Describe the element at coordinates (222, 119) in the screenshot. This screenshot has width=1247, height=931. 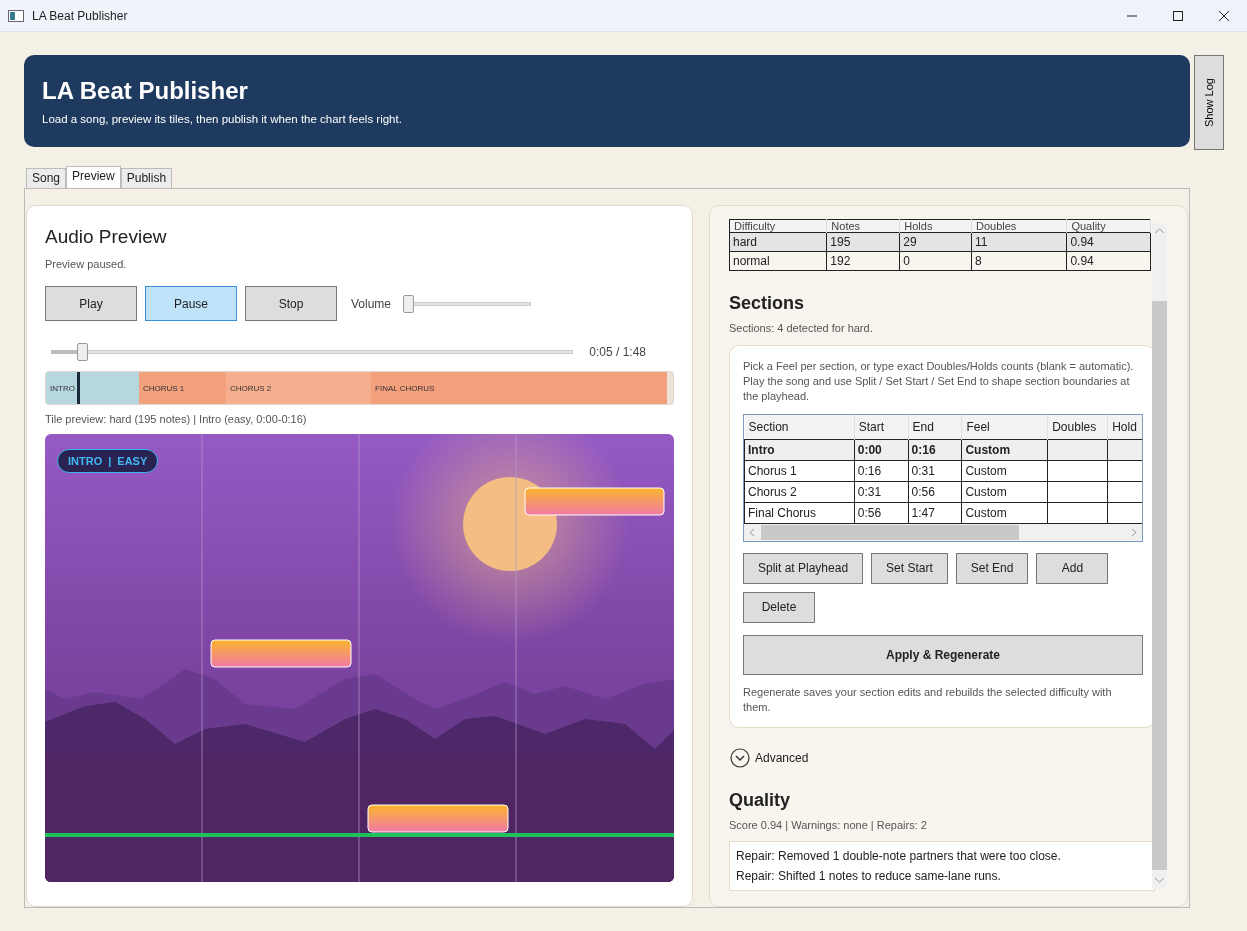
I see `app-subtitle: Load a song, preview its tiles, then publish it when the chart feels right.` at that location.